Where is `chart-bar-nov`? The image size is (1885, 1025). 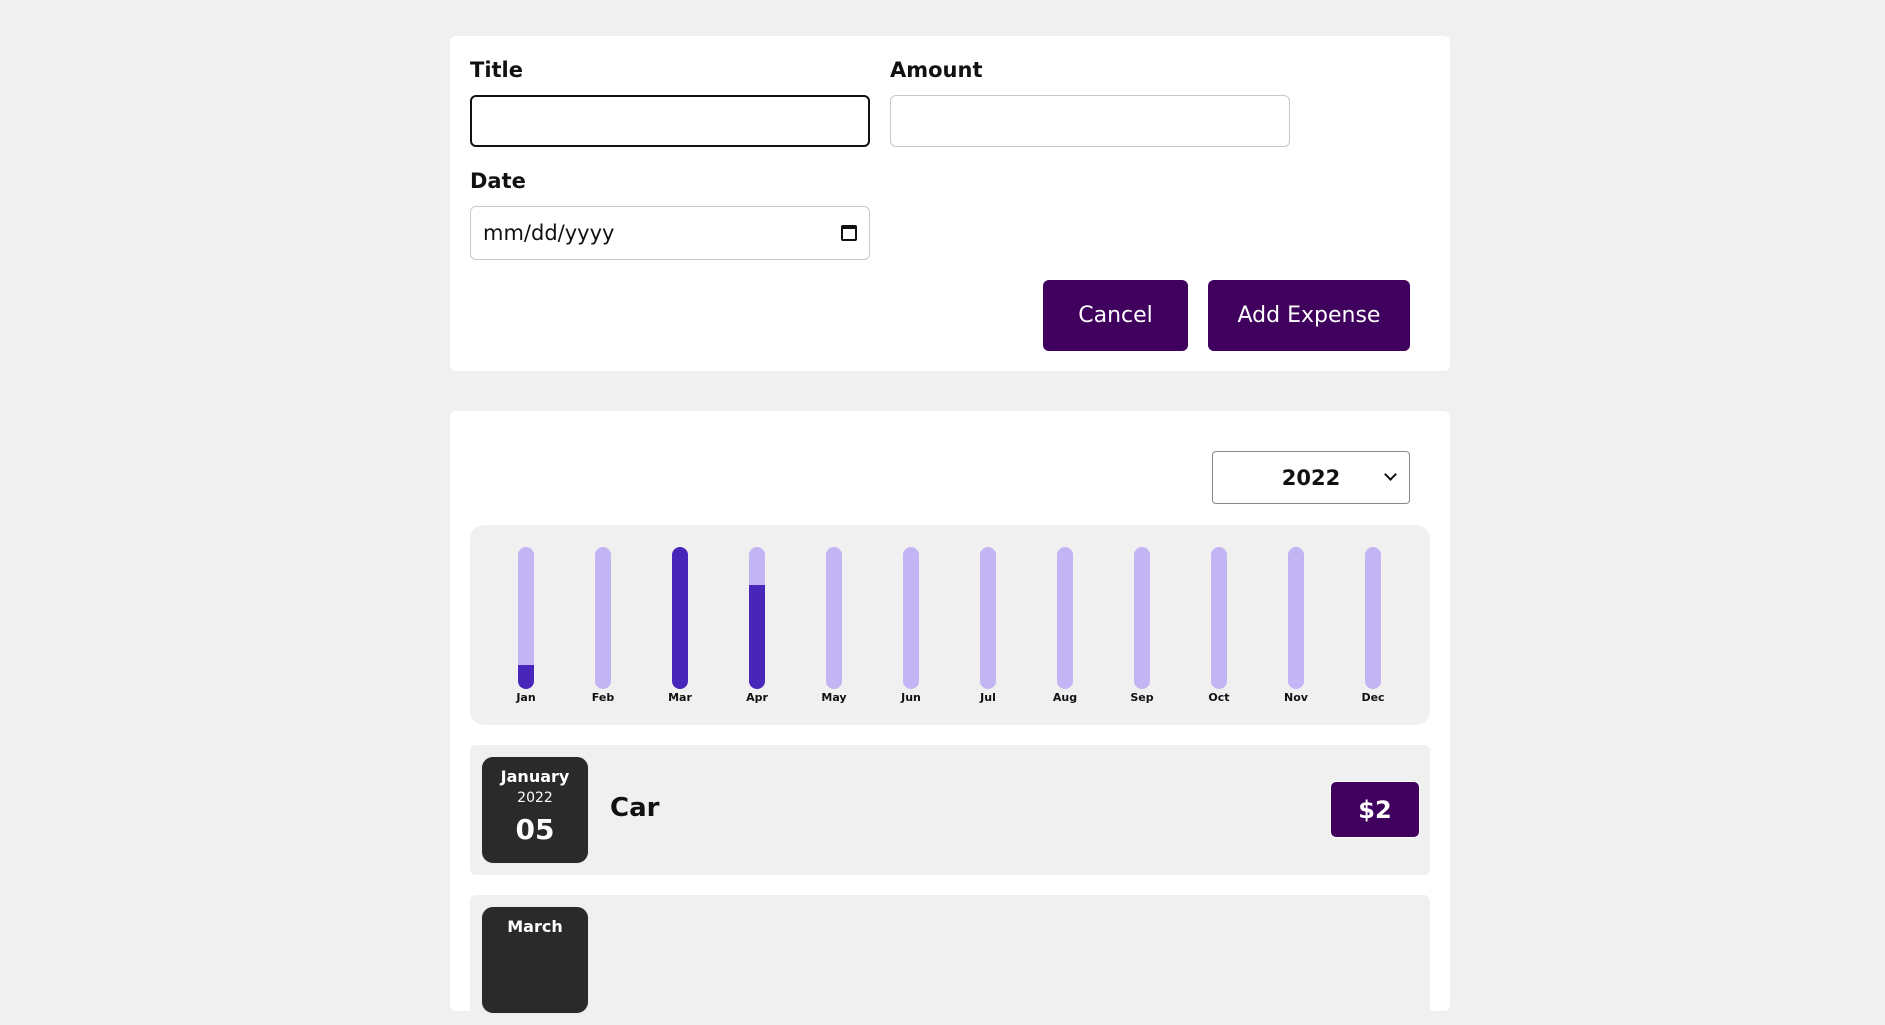 chart-bar-nov is located at coordinates (1296, 618).